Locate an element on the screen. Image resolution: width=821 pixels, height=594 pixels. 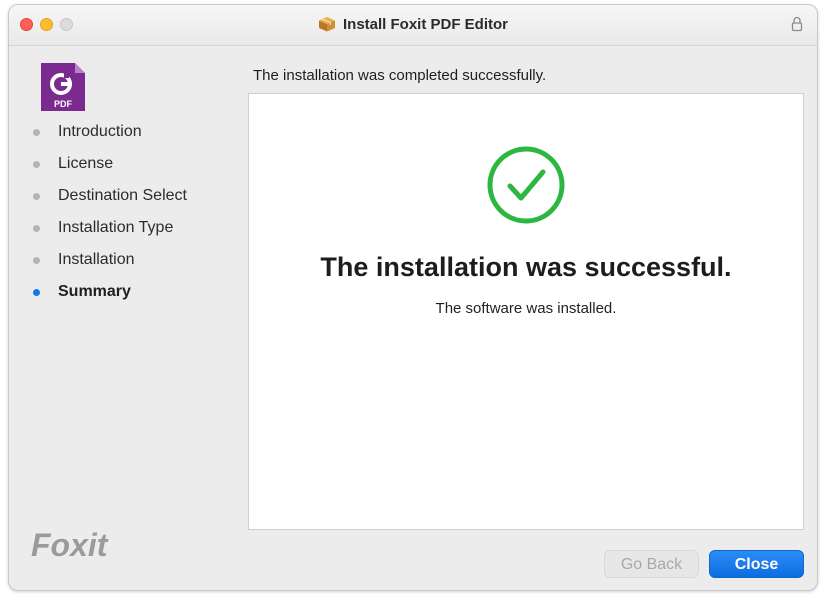
step-label: Introduction is located at coordinates (100, 131).